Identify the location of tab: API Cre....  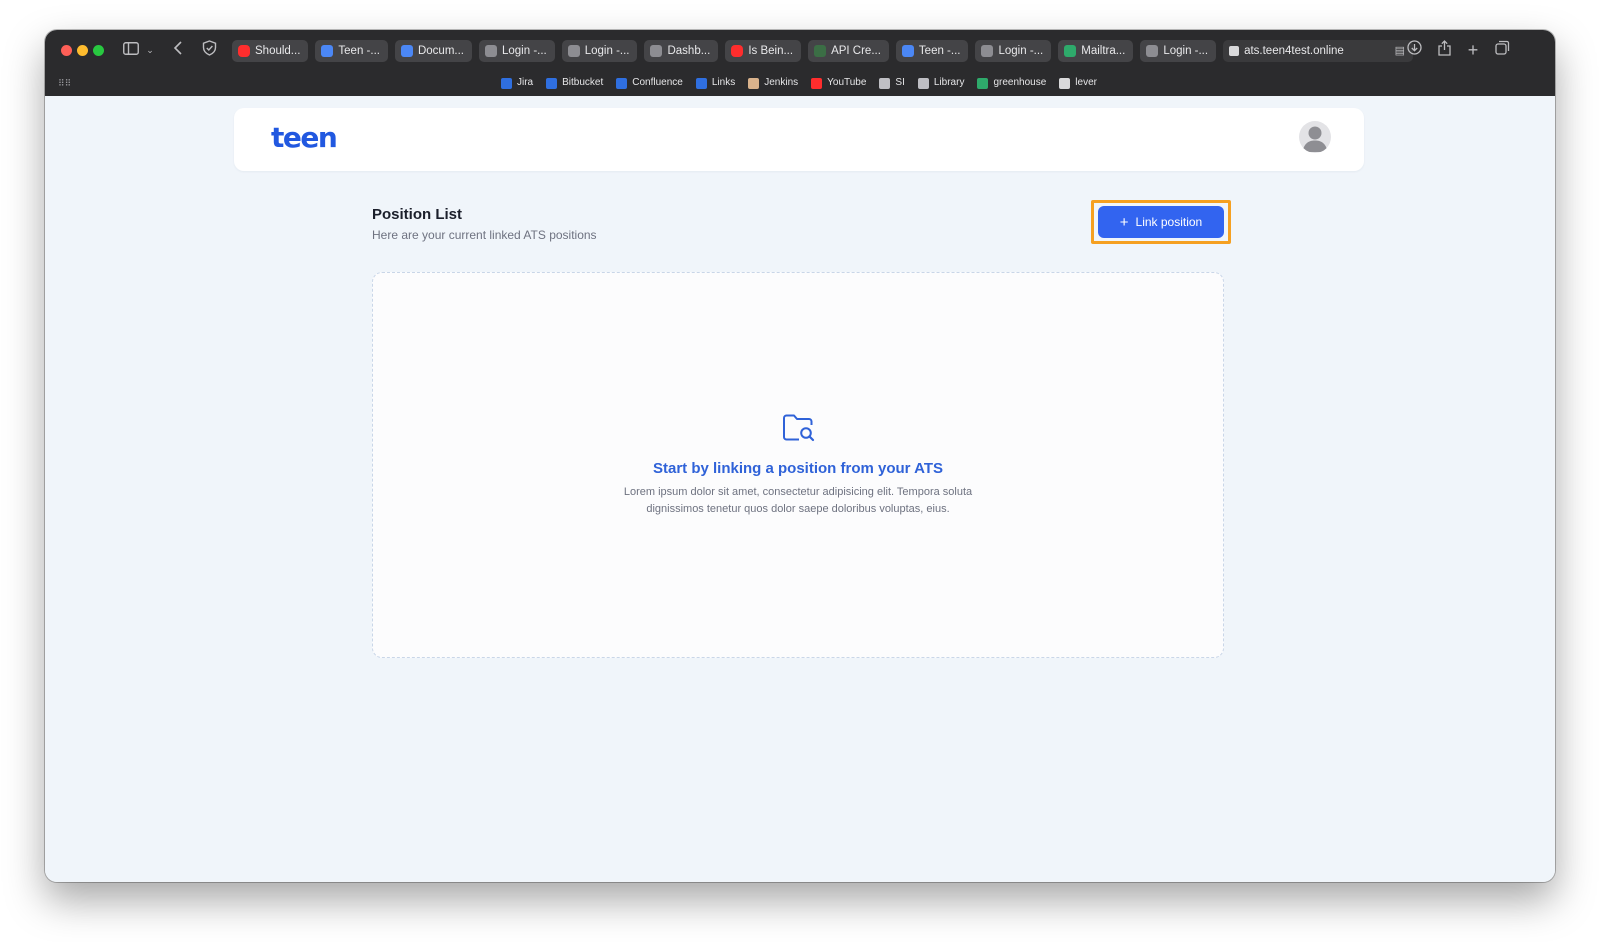
(848, 51).